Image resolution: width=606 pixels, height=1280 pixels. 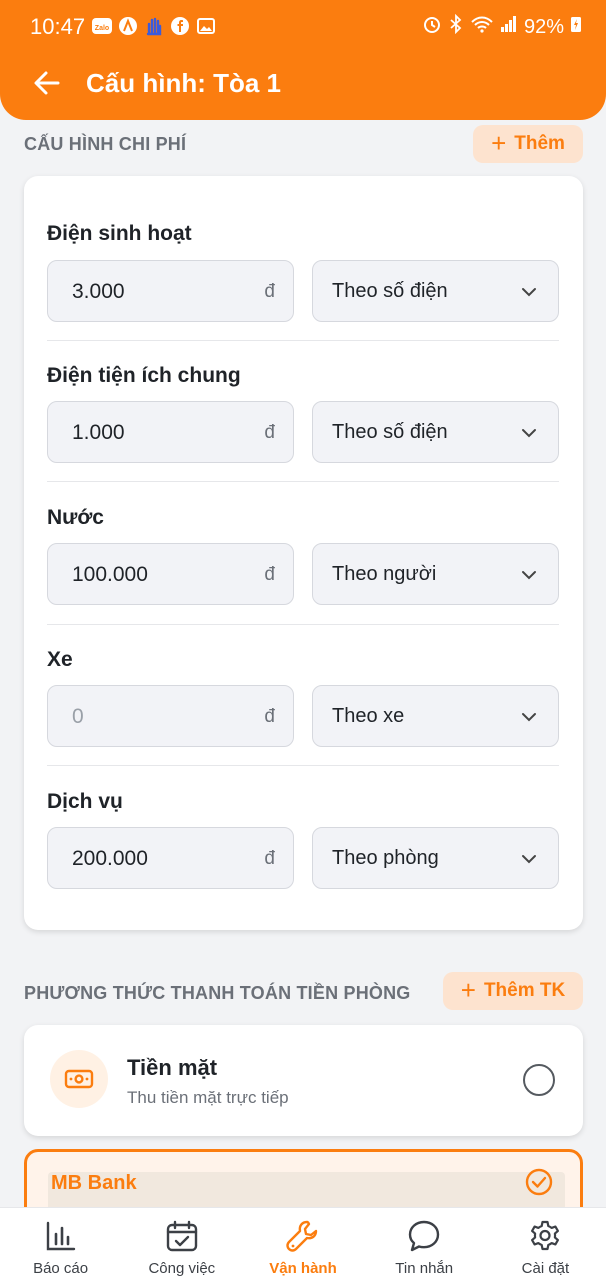 I want to click on nav-tab-messages: Tin nhắn, so click(x=424, y=1244).